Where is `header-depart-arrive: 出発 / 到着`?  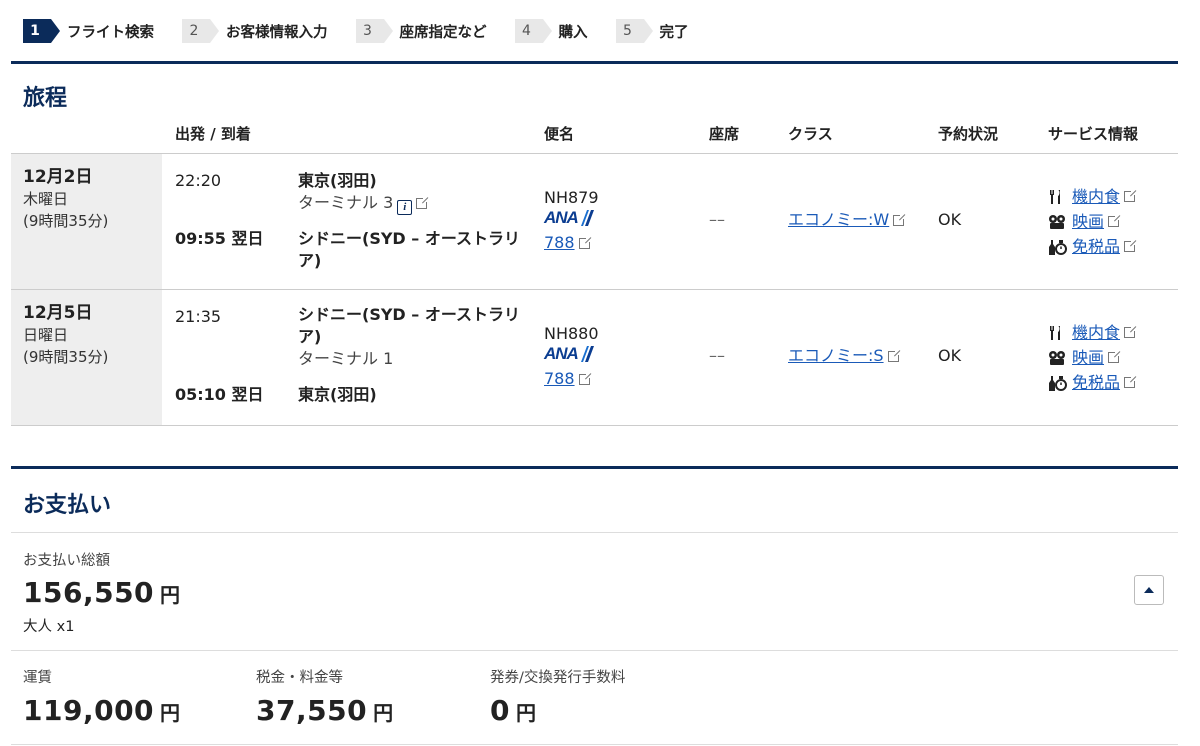 header-depart-arrive: 出発 / 到着 is located at coordinates (213, 134).